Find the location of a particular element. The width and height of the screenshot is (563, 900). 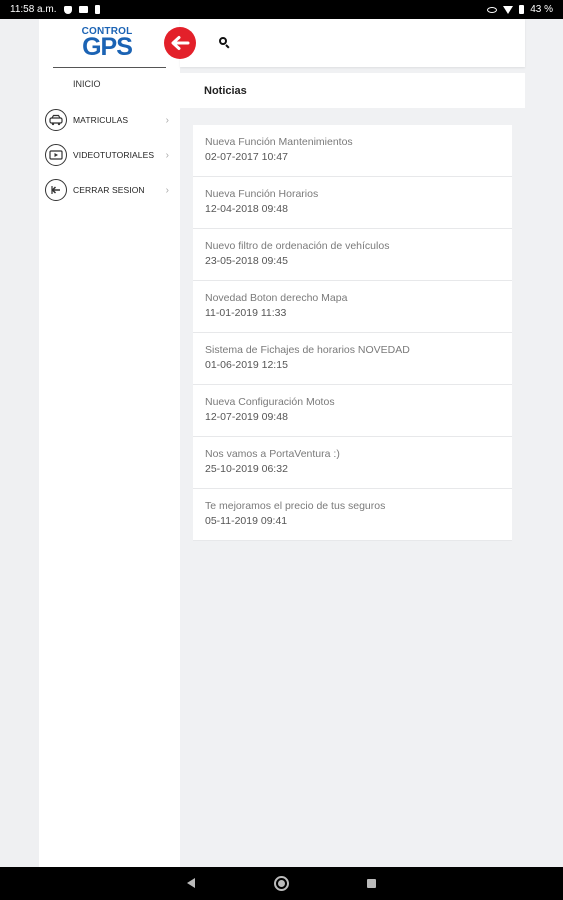

page-header: Noticias is located at coordinates (352, 90).